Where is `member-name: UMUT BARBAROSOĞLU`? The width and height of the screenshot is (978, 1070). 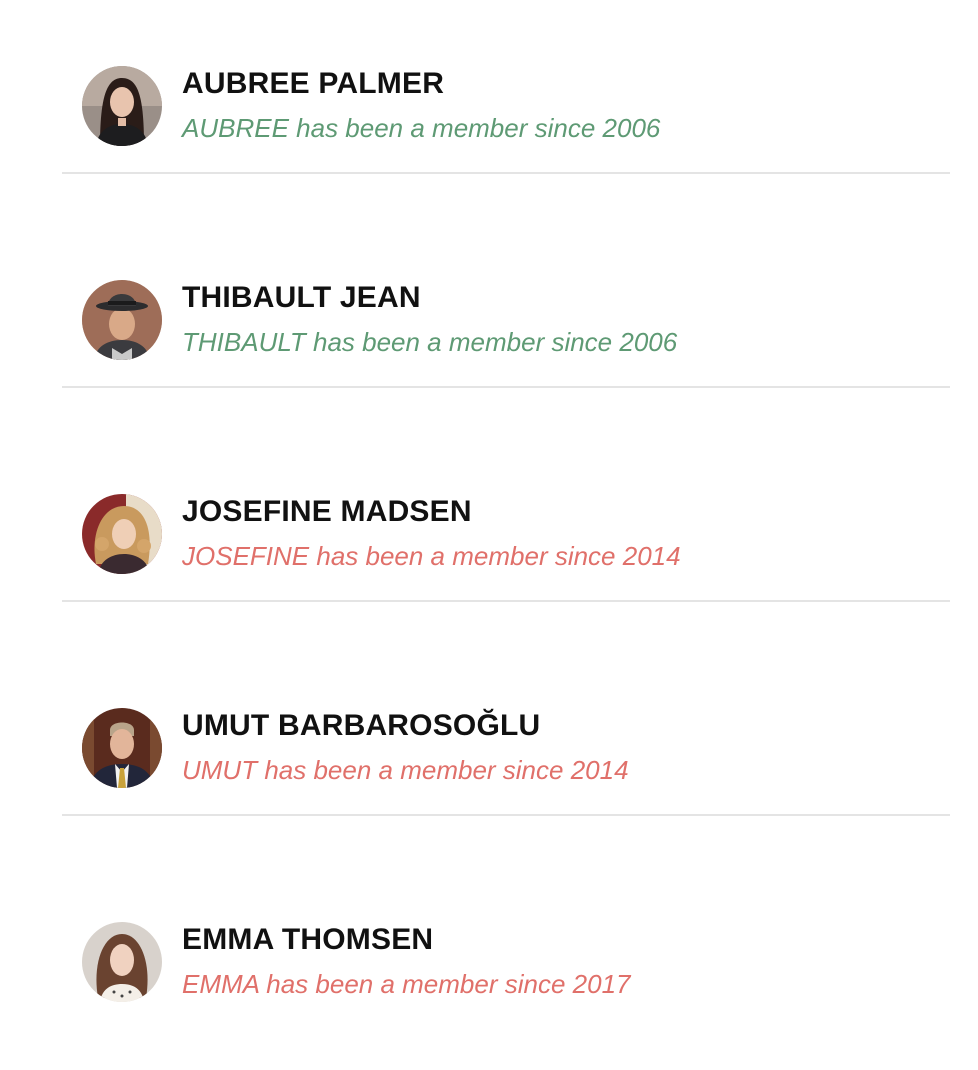
member-name: UMUT BARBAROSOĞLU is located at coordinates (361, 725).